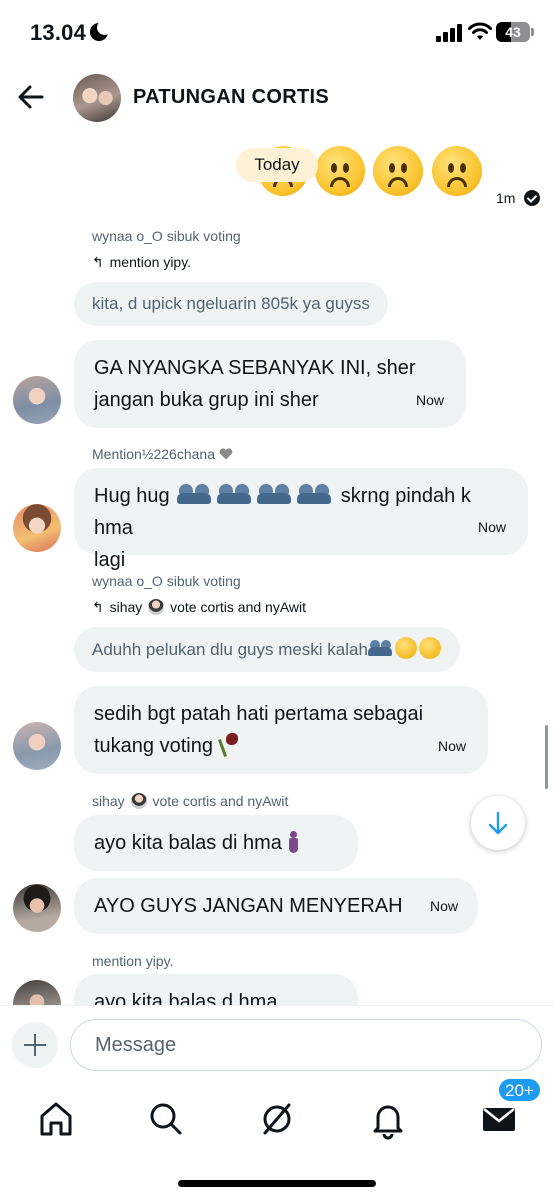 This screenshot has width=554, height=1200. I want to click on message-text: ayo kita balas di hma, so click(188, 843).